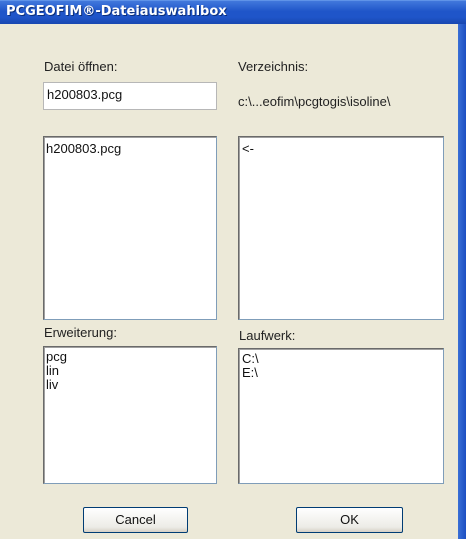 The image size is (466, 539). What do you see at coordinates (130, 96) in the screenshot?
I see `file-name-input: h200803.pcg` at bounding box center [130, 96].